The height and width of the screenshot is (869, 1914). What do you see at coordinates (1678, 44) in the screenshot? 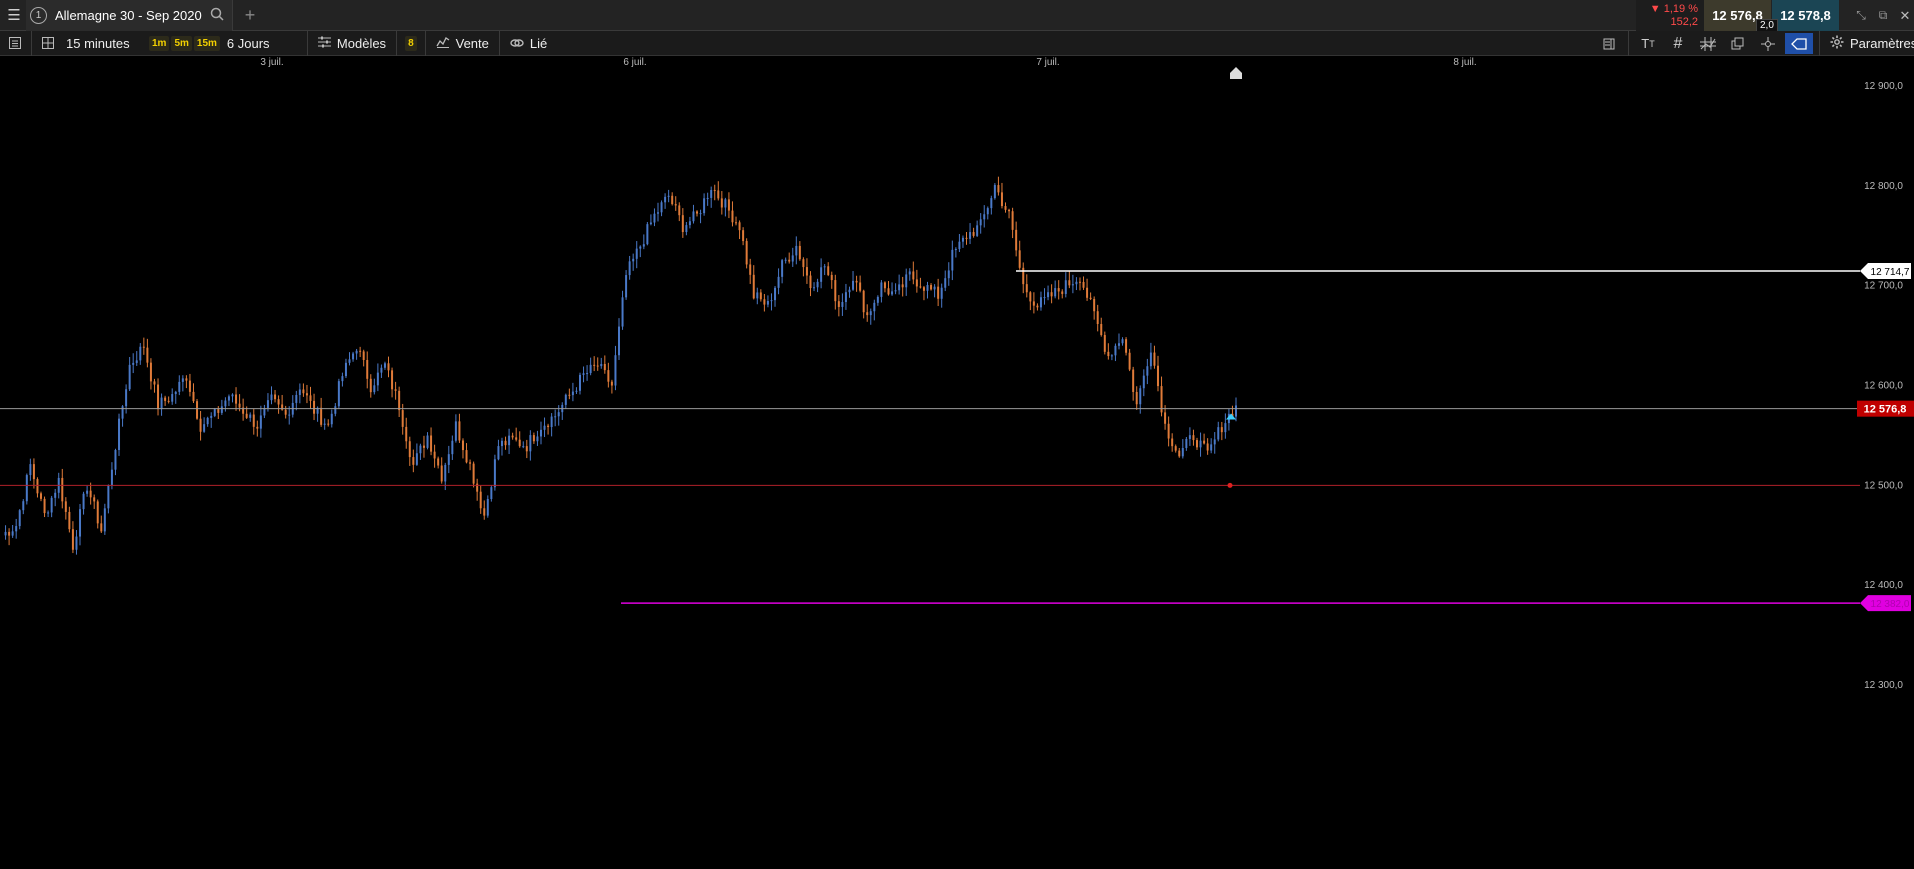
I see `grid-icon: #` at bounding box center [1678, 44].